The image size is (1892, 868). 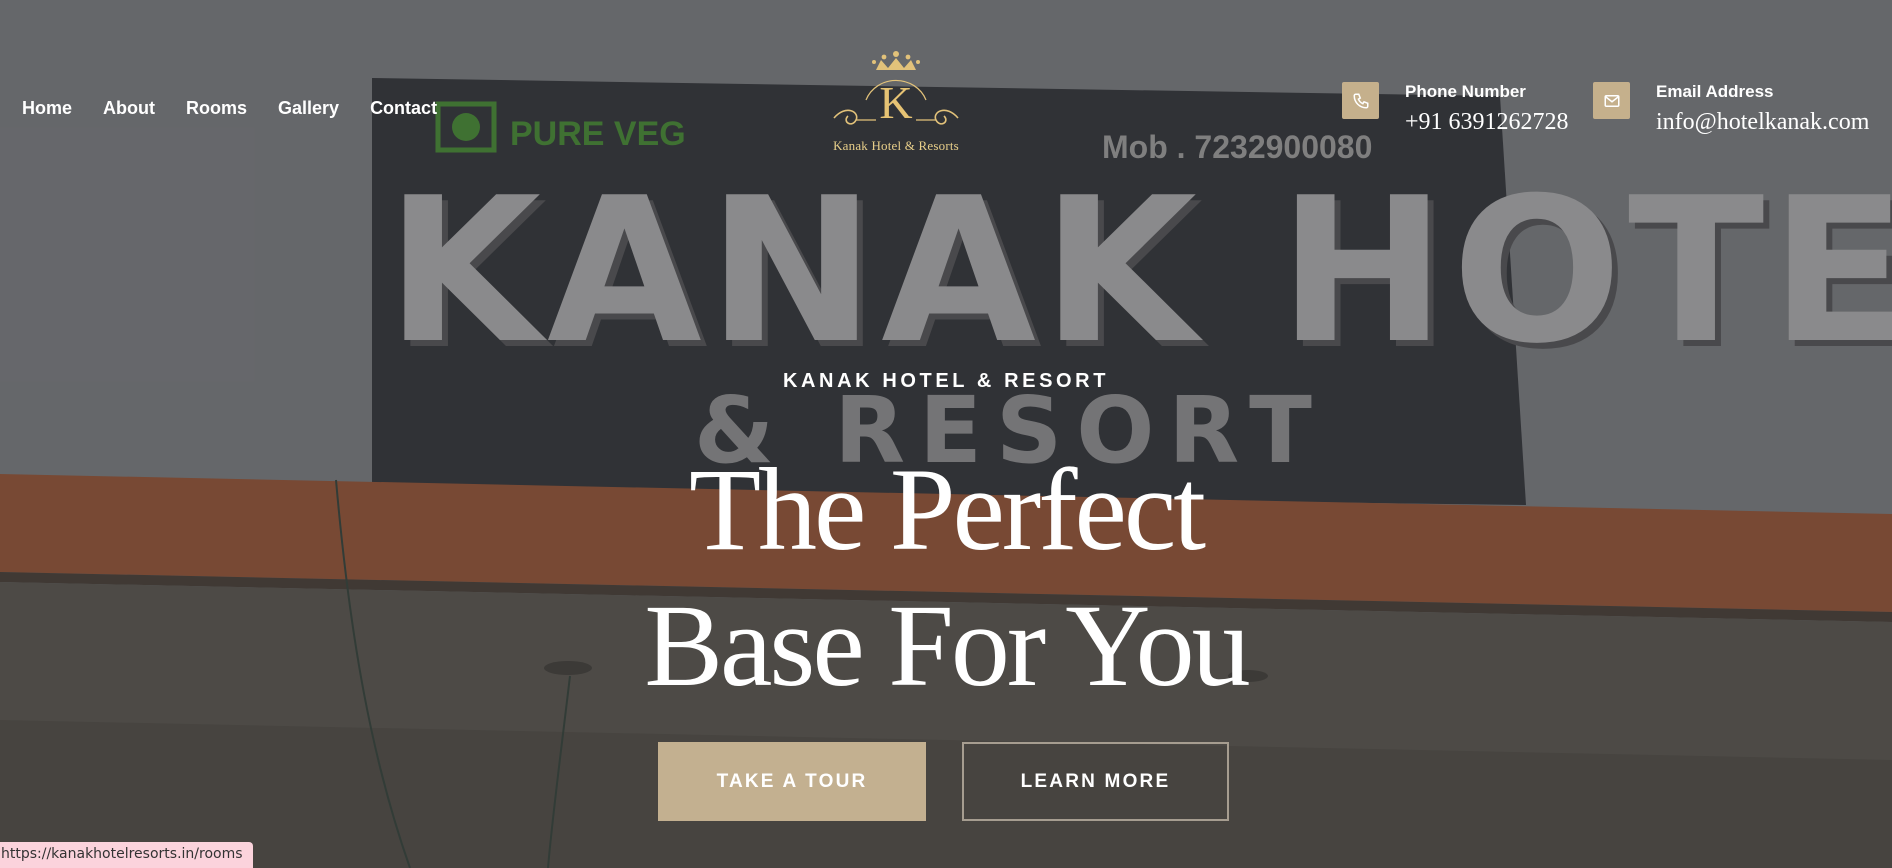 I want to click on phone-value: +91 6391262728, so click(x=1487, y=122).